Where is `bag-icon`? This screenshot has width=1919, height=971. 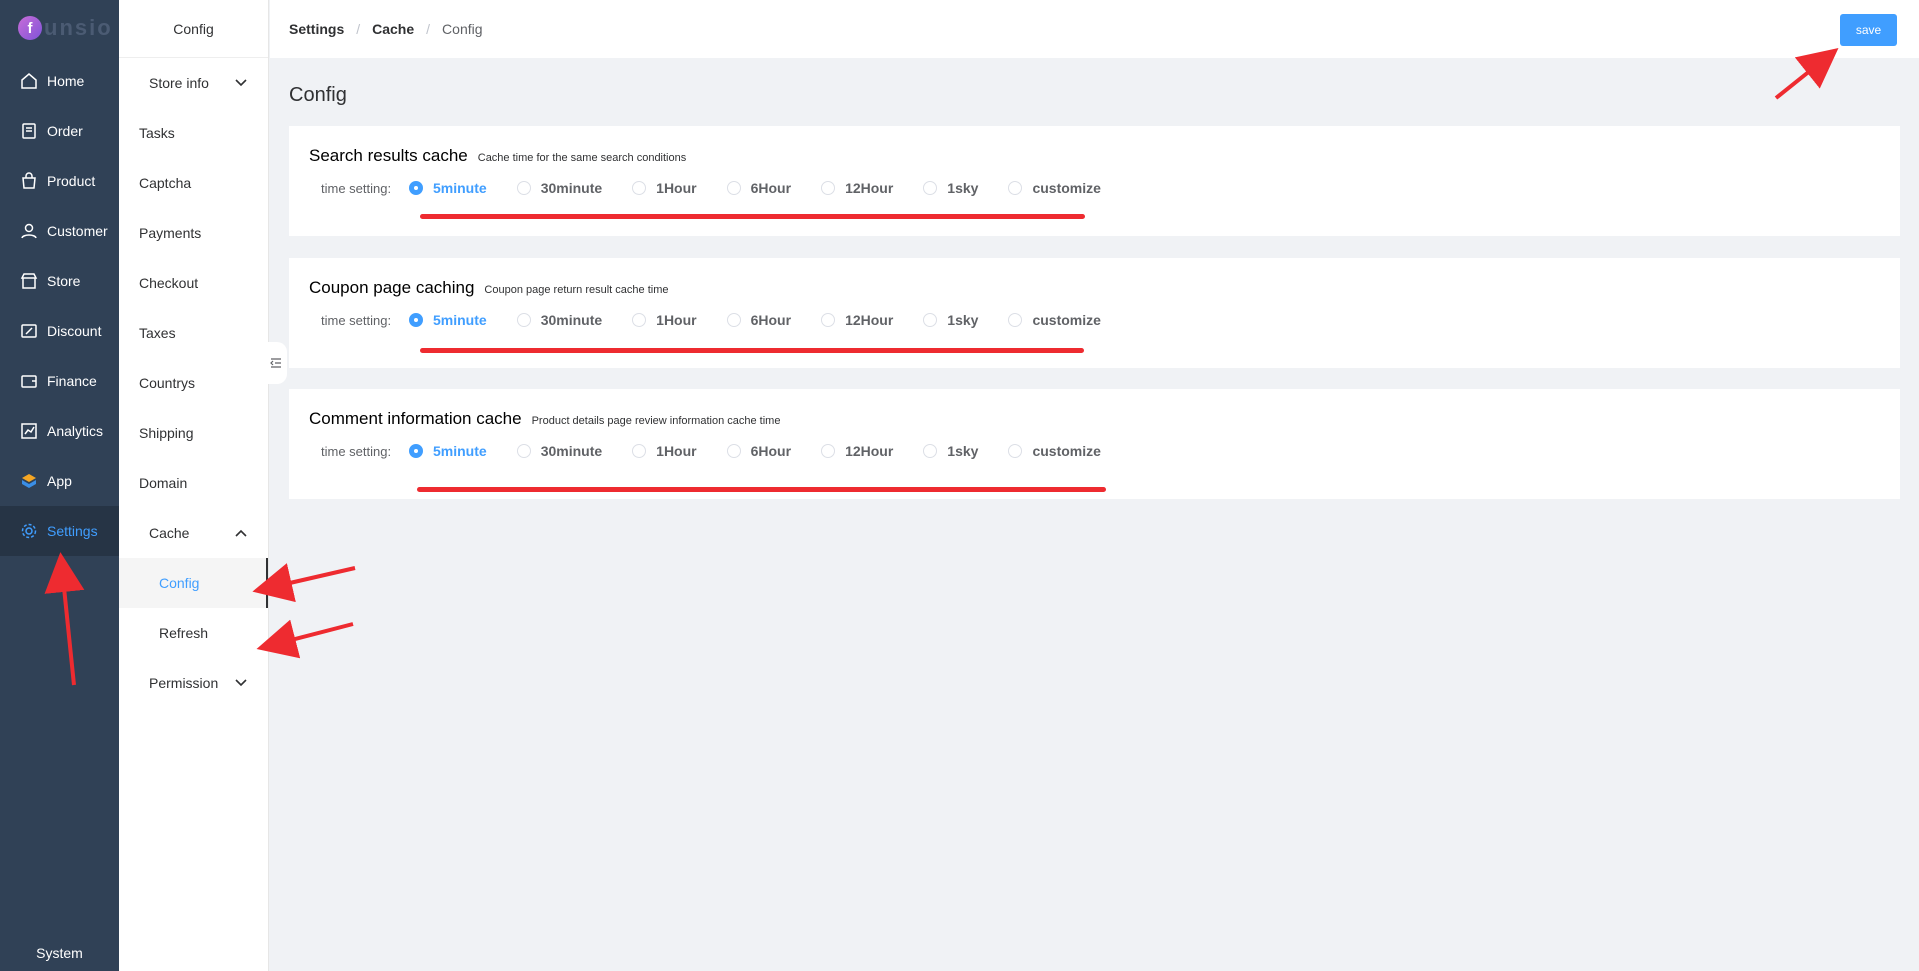 bag-icon is located at coordinates (29, 181).